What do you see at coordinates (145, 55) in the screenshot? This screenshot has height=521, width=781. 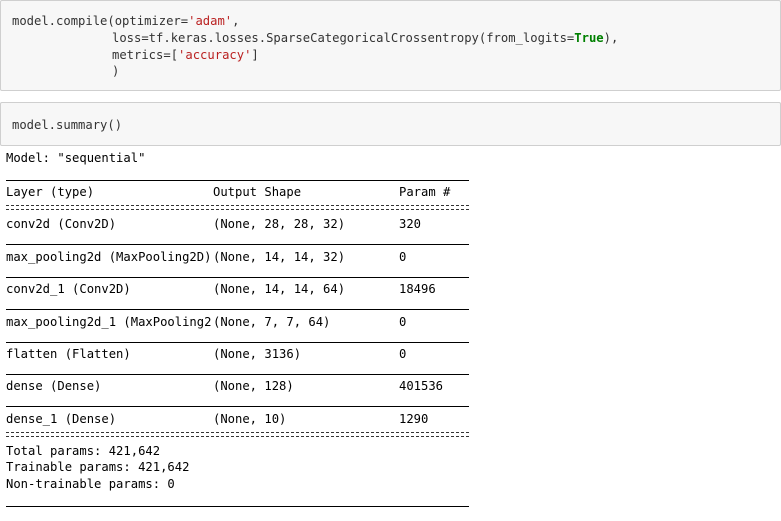 I see `compile-metrics-prefix: metrics=[` at bounding box center [145, 55].